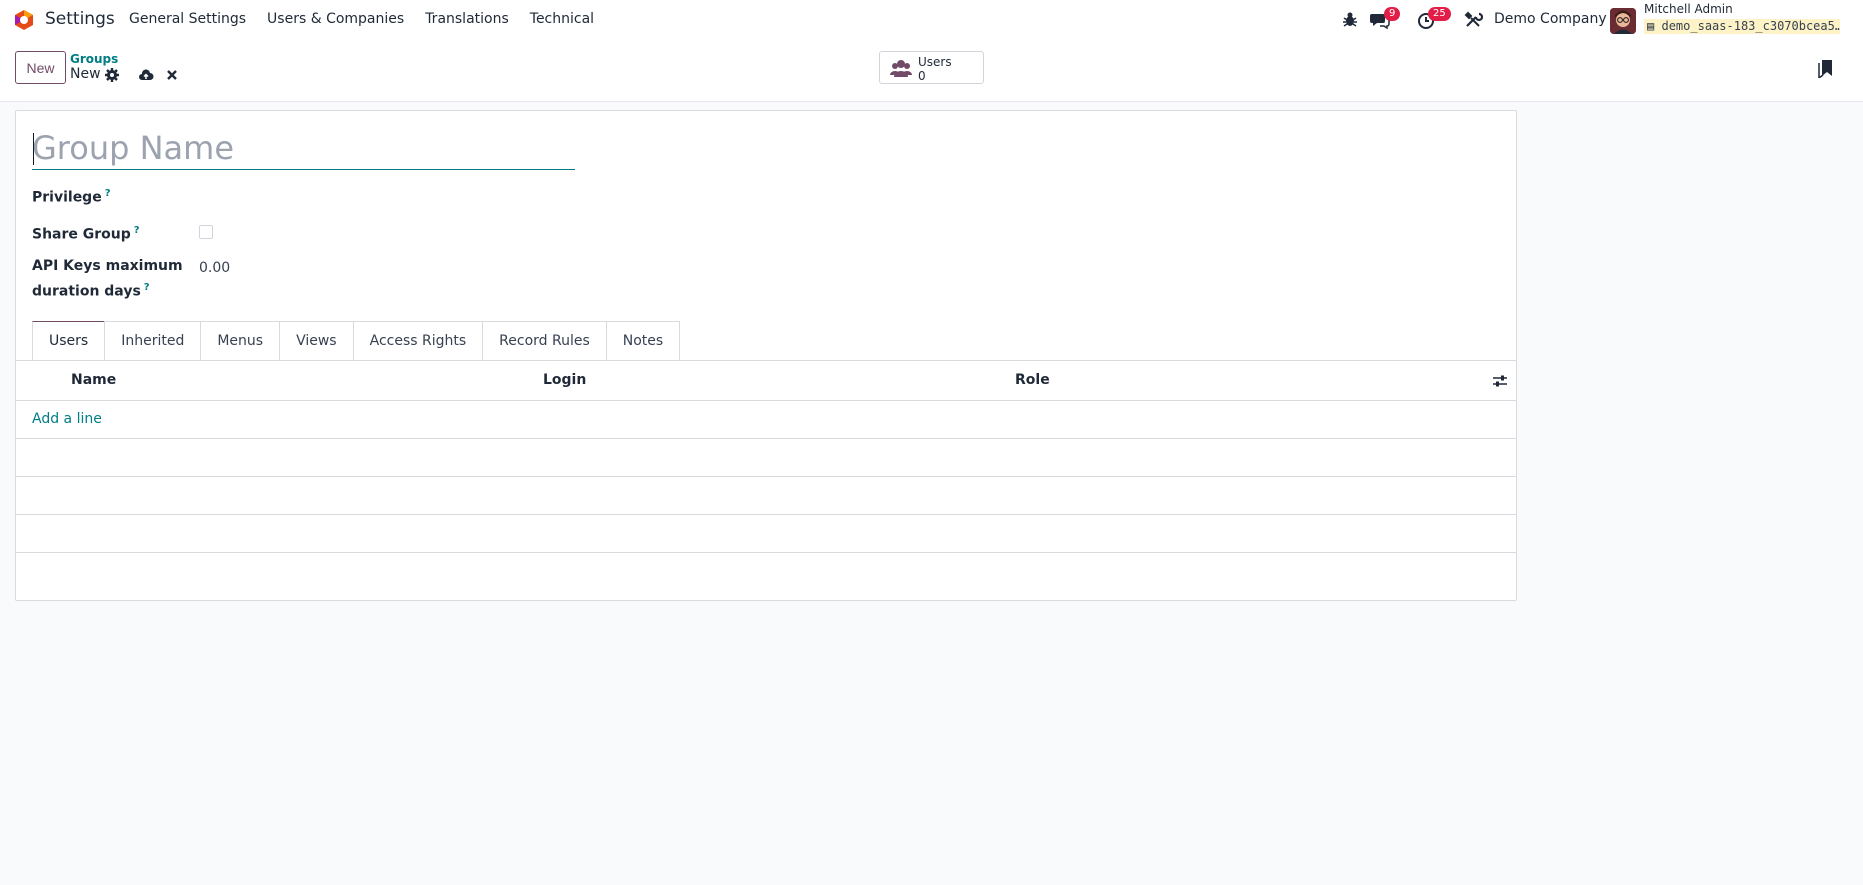  What do you see at coordinates (214, 268) in the screenshot?
I see `api-keys-duration-field: 0.00` at bounding box center [214, 268].